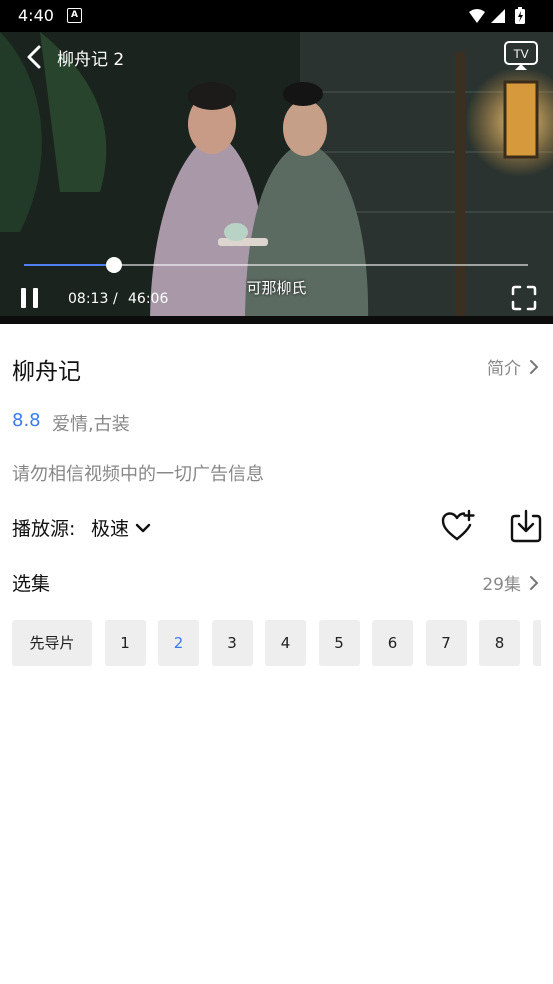  What do you see at coordinates (526, 526) in the screenshot?
I see `download-icon` at bounding box center [526, 526].